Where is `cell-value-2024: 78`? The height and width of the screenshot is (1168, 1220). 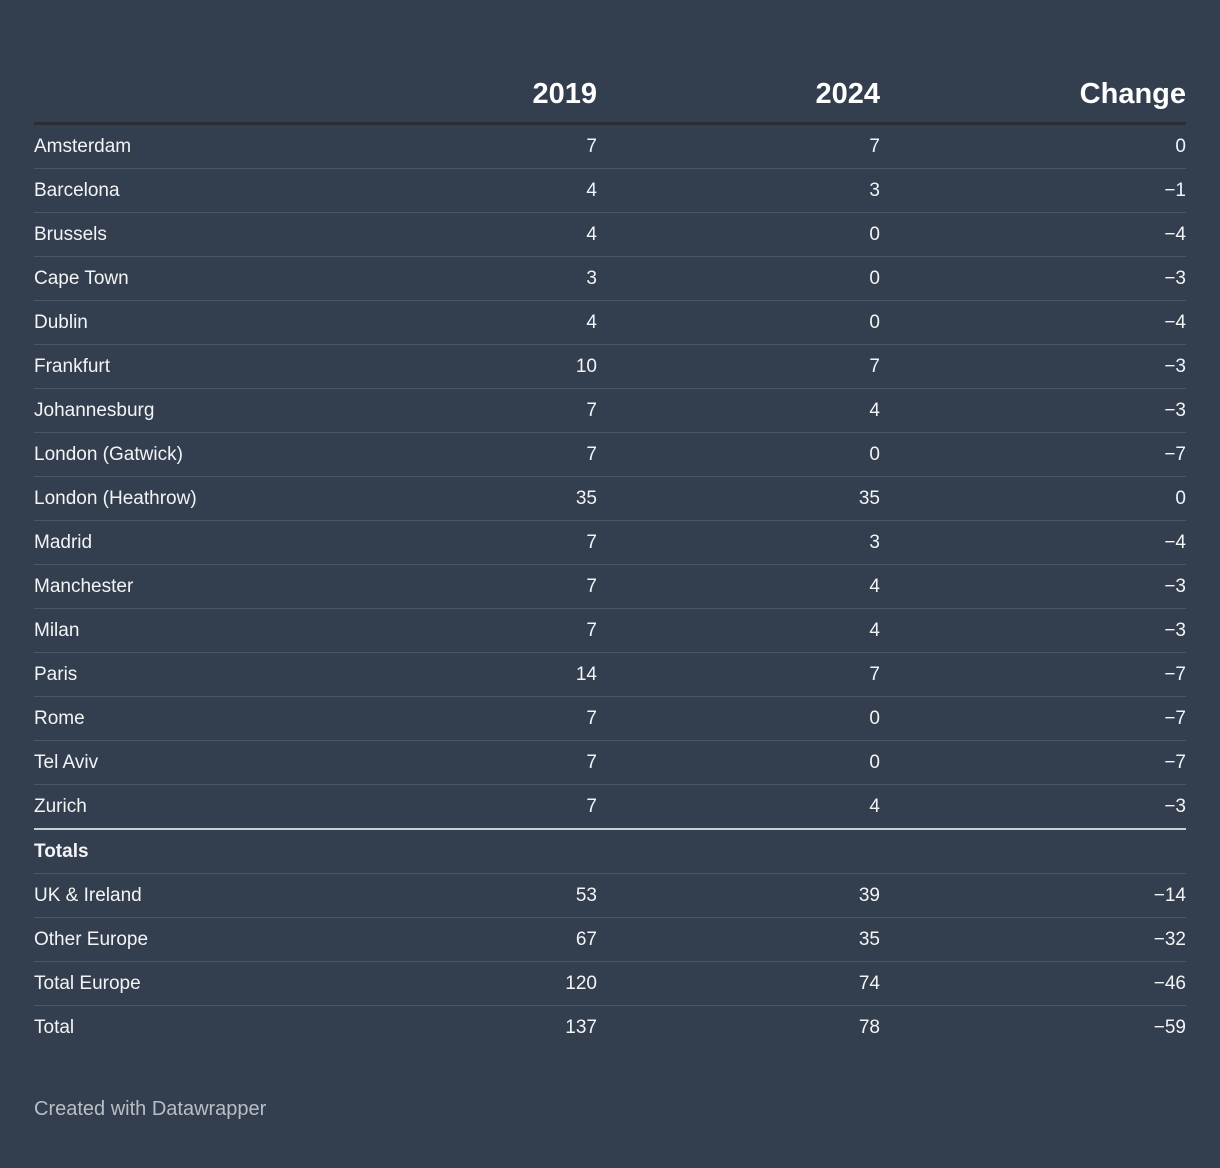
cell-value-2024: 78 is located at coordinates (869, 1027).